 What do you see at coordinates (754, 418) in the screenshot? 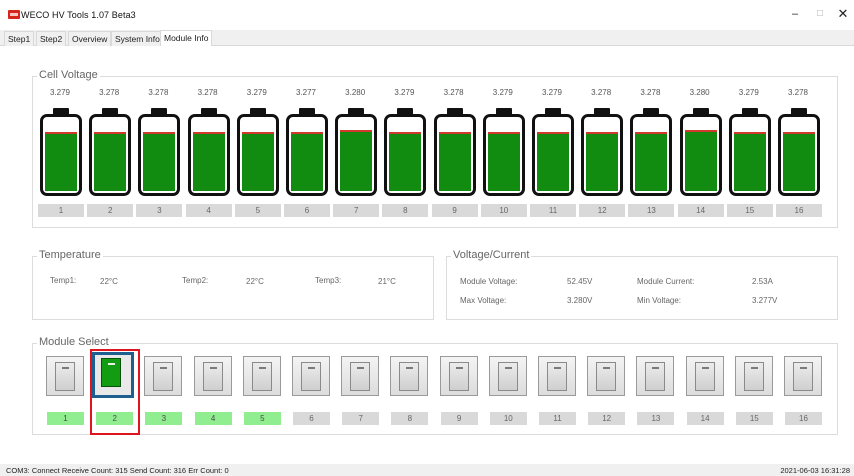
I see `module-number-label: 15` at bounding box center [754, 418].